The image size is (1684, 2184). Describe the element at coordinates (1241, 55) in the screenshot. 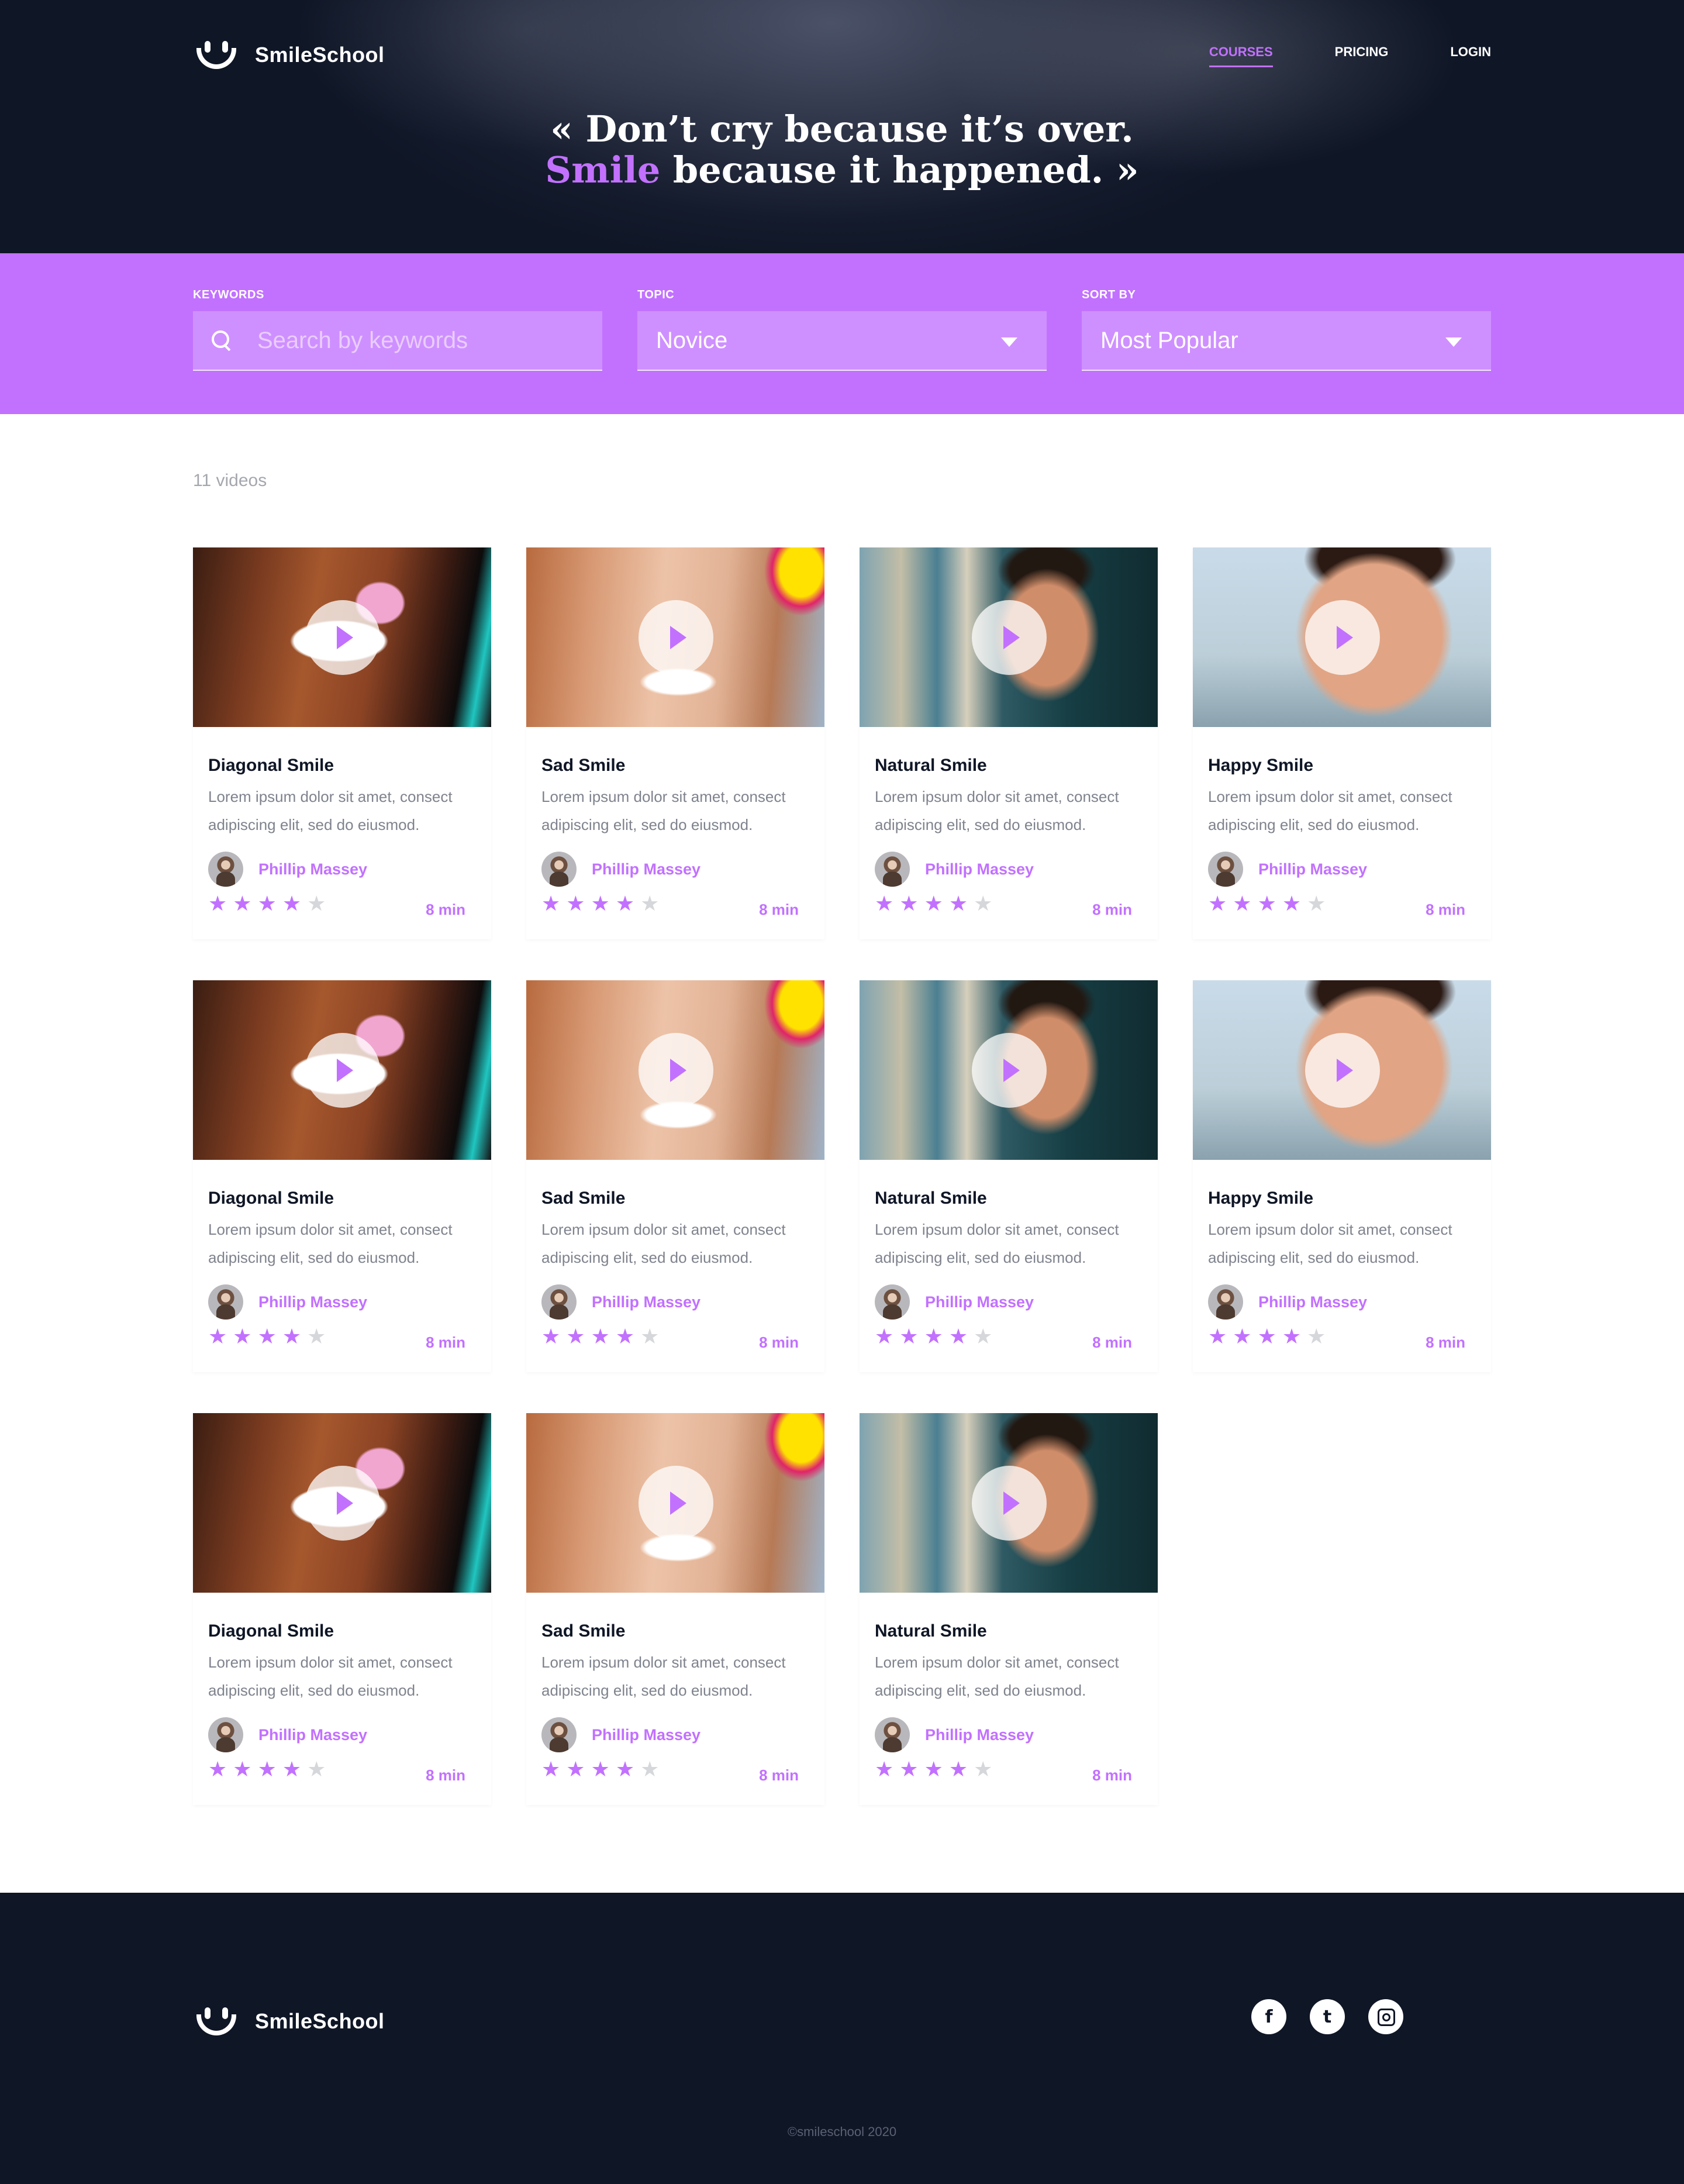

I see `nav-courses-link: COURSES` at that location.